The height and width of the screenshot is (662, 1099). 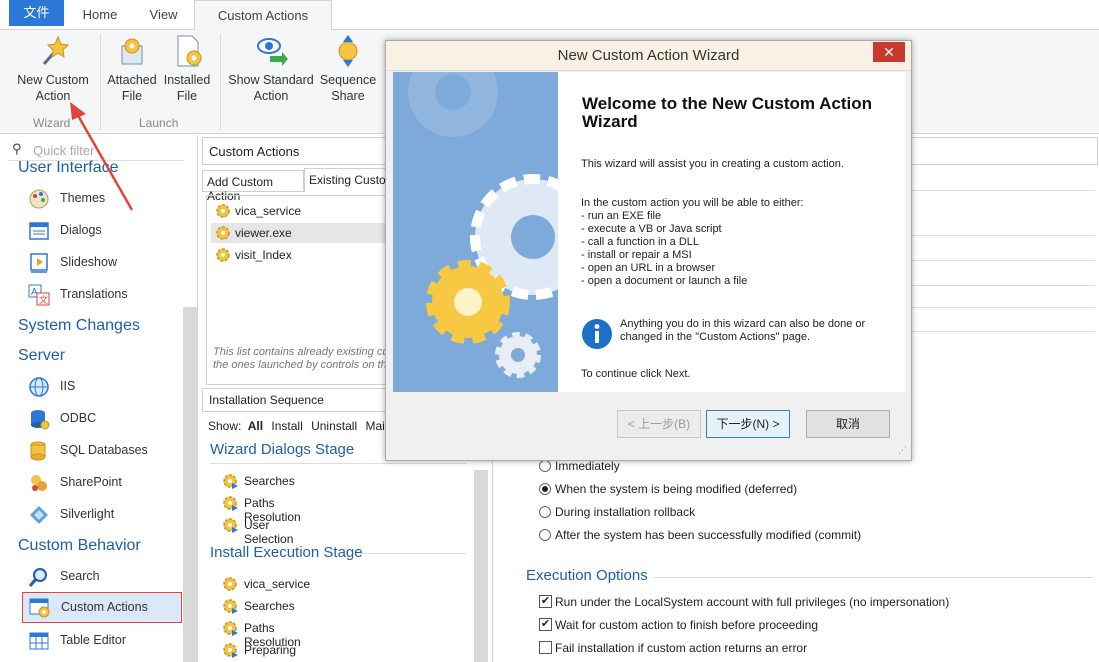 I want to click on nav-item-label: Silverlight, so click(x=87, y=514).